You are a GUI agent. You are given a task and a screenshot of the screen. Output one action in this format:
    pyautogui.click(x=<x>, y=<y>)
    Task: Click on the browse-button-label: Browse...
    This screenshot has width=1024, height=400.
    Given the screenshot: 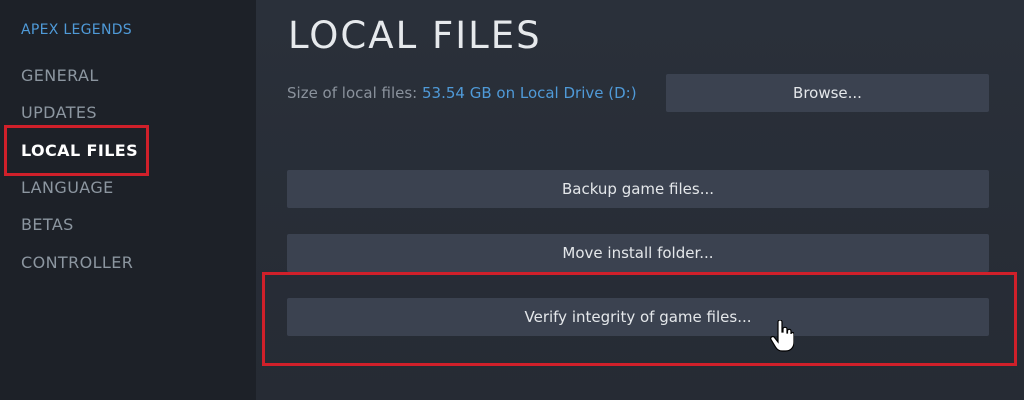 What is the action you would take?
    pyautogui.click(x=827, y=93)
    